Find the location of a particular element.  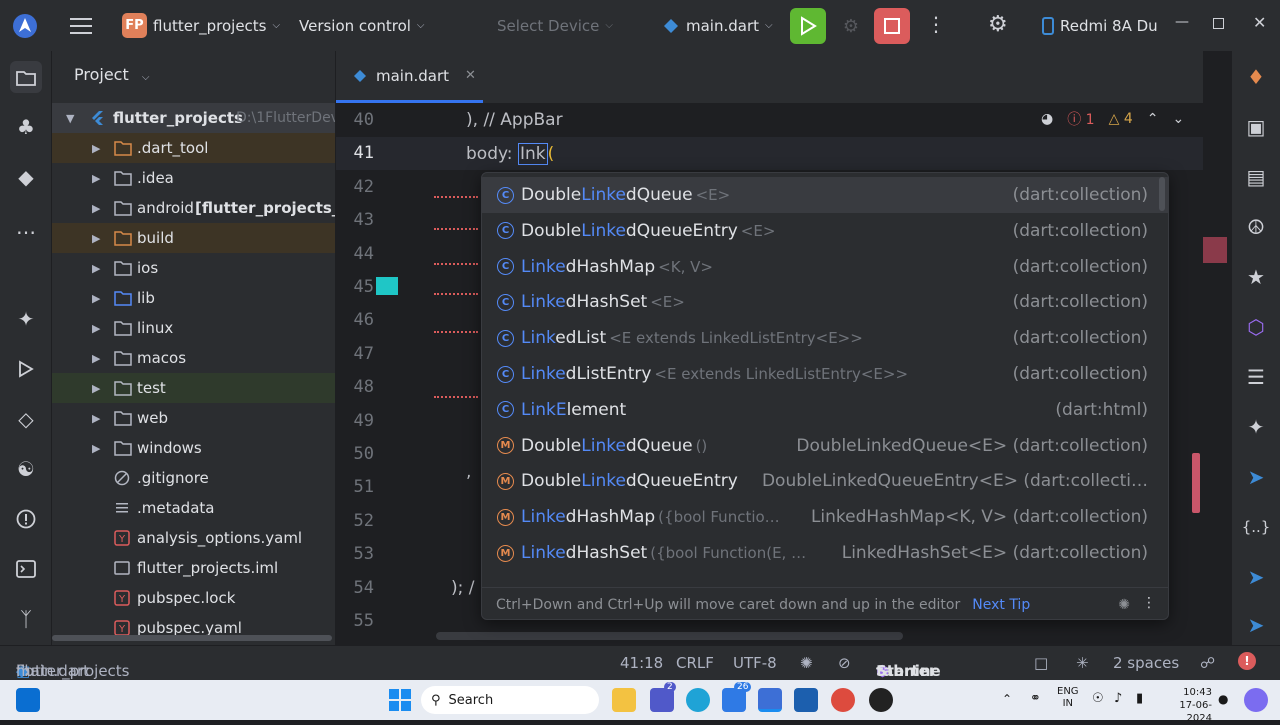

maximize-icon is located at coordinates (1218, 23).